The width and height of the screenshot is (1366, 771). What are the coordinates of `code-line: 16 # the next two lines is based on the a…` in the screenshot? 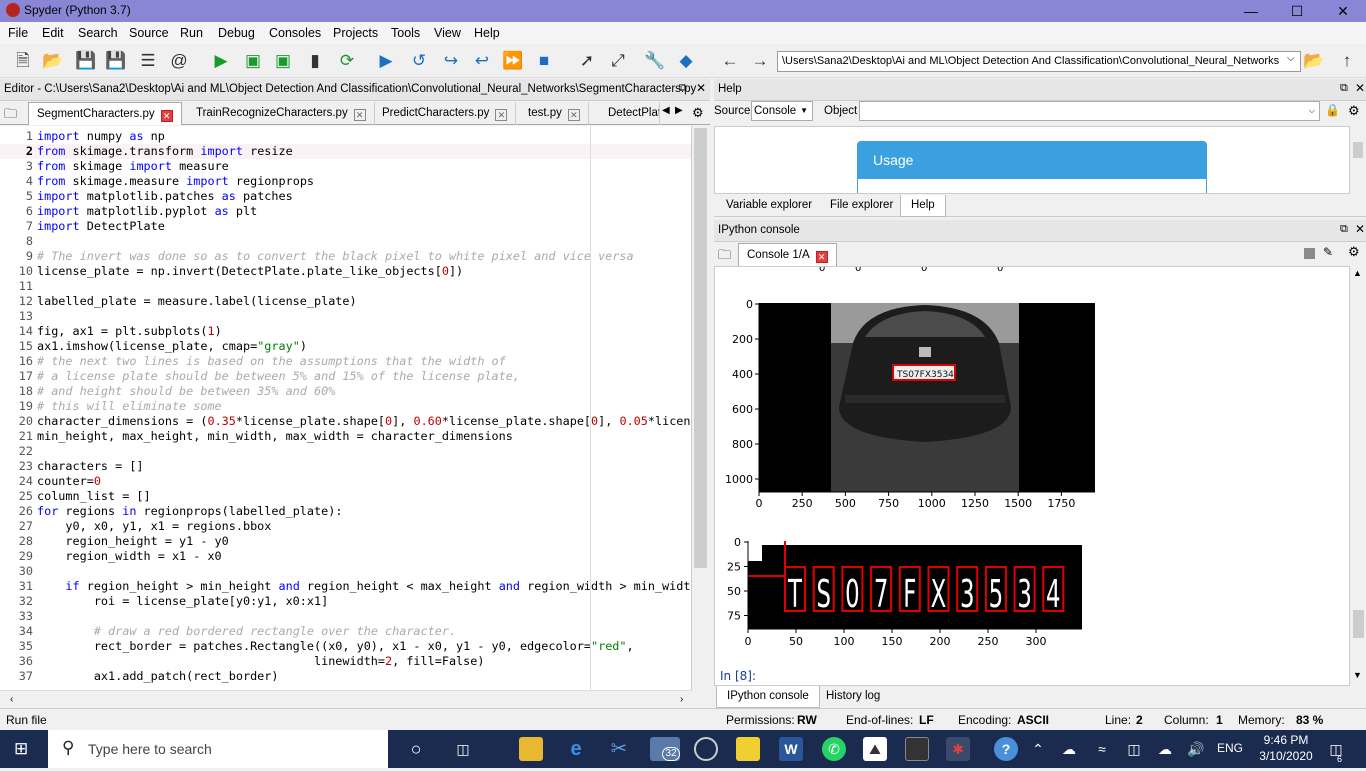 It's located at (345, 361).